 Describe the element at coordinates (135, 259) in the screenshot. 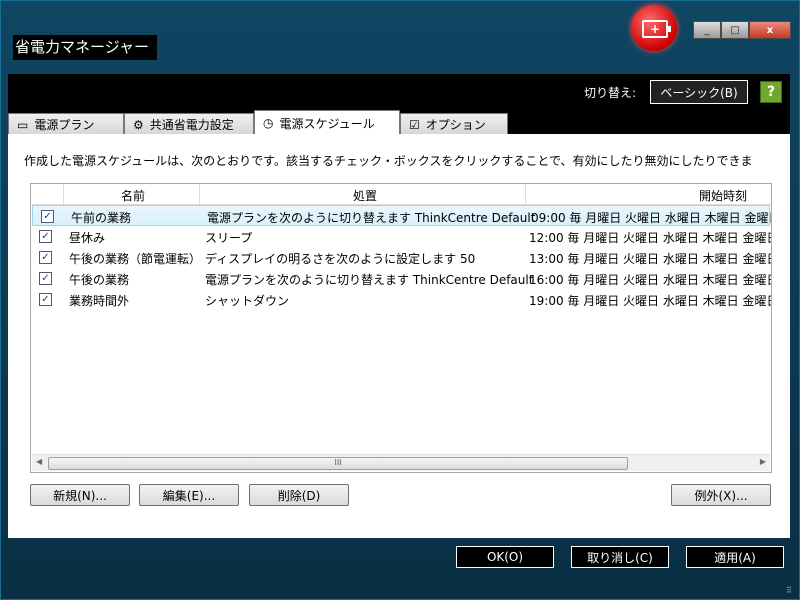

I see `row-name: 午後の業務（節電運転）` at that location.